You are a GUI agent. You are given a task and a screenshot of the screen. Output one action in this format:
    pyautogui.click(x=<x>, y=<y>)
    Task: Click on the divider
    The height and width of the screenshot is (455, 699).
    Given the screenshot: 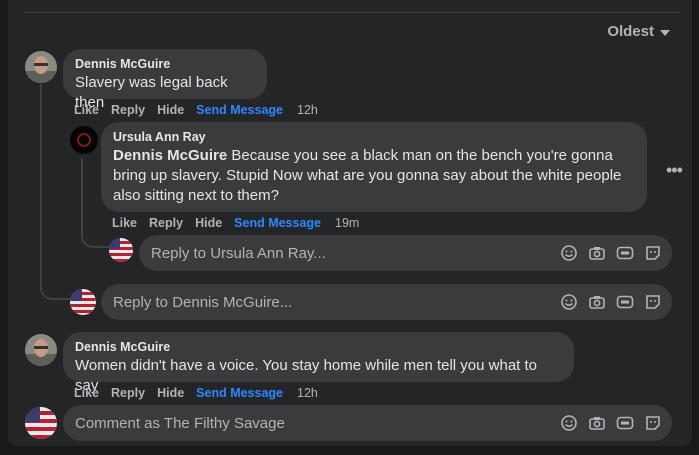 What is the action you would take?
    pyautogui.click(x=352, y=12)
    